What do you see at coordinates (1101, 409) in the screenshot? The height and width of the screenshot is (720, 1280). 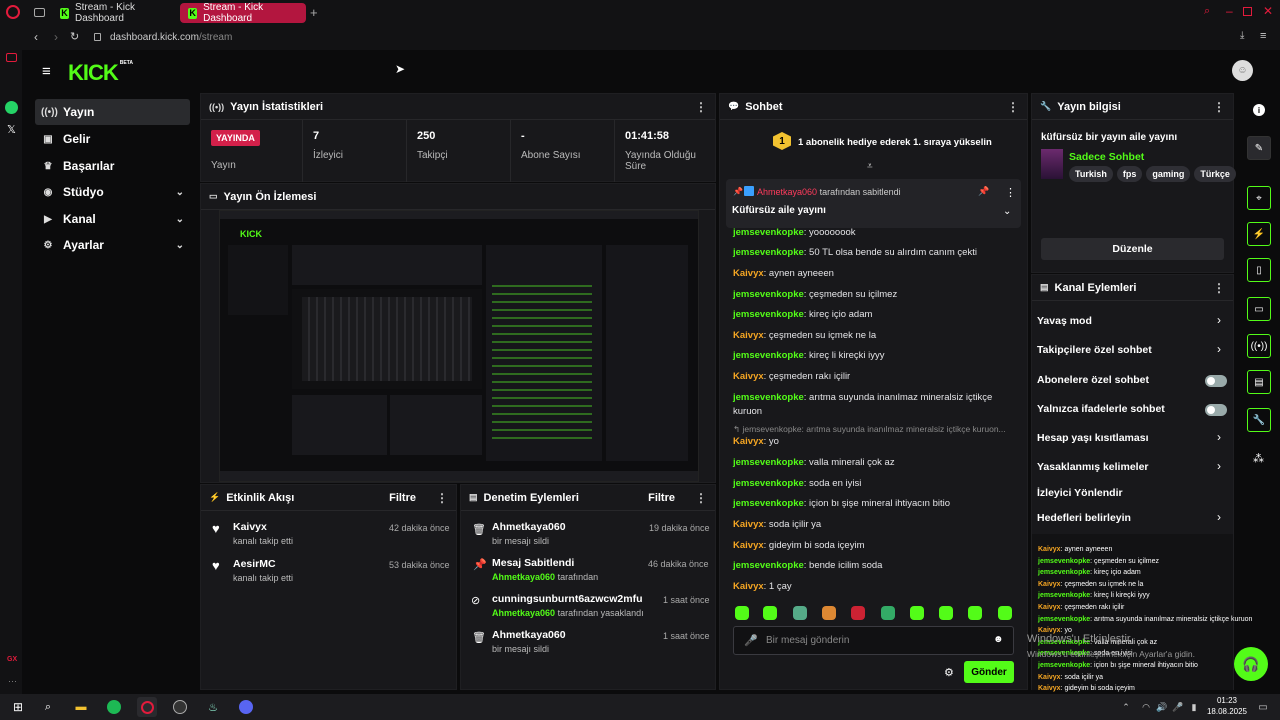 I see `channel-action-3: Yalnızca ifadelerle sohbet` at bounding box center [1101, 409].